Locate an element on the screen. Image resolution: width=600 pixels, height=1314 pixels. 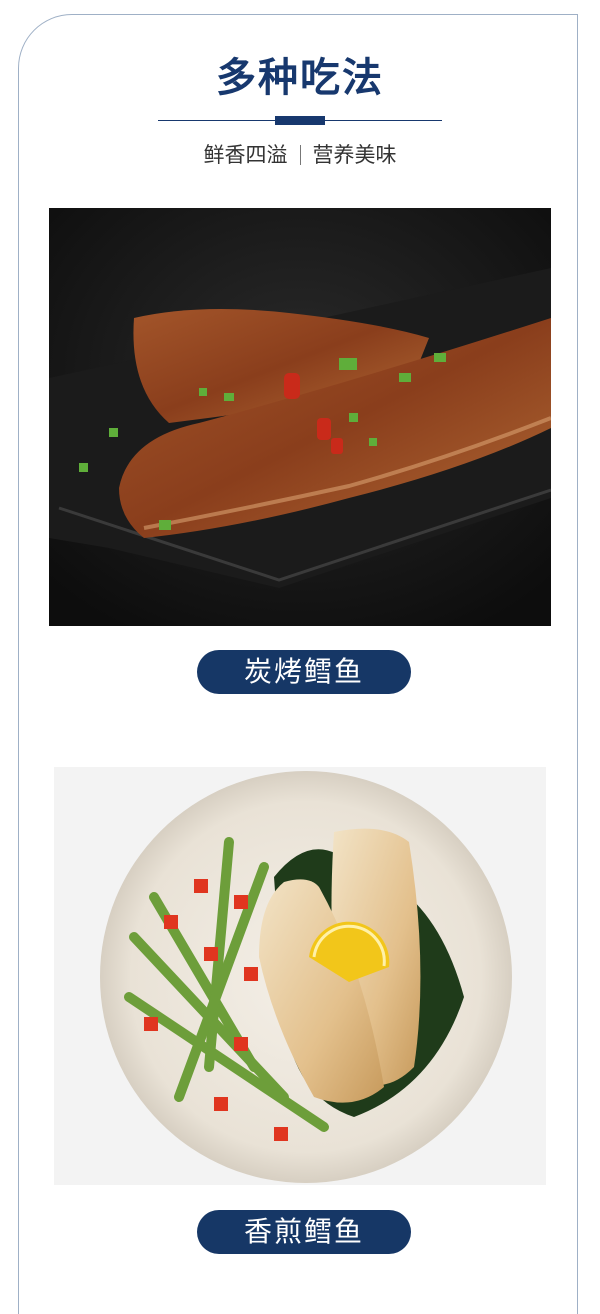
section-subtitle: 鲜香四溢 营养美味 is located at coordinates (300, 155).